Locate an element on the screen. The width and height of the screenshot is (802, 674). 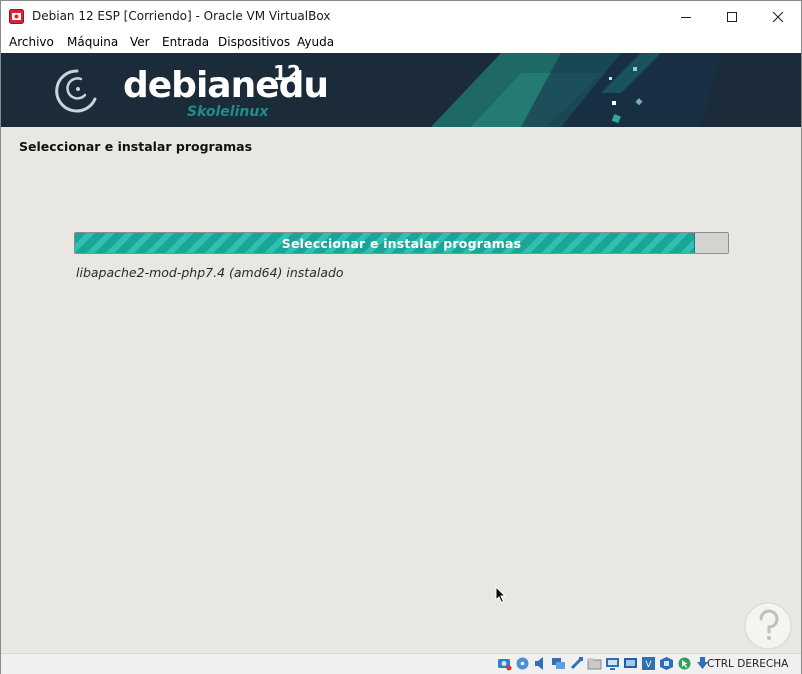
minimize-icon is located at coordinates (686, 17).